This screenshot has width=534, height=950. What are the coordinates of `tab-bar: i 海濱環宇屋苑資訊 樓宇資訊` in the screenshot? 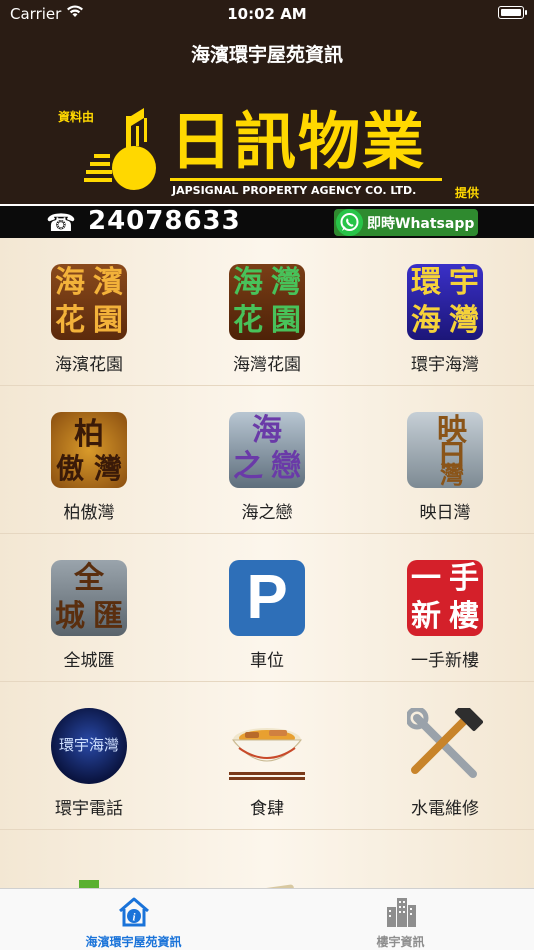 It's located at (267, 919).